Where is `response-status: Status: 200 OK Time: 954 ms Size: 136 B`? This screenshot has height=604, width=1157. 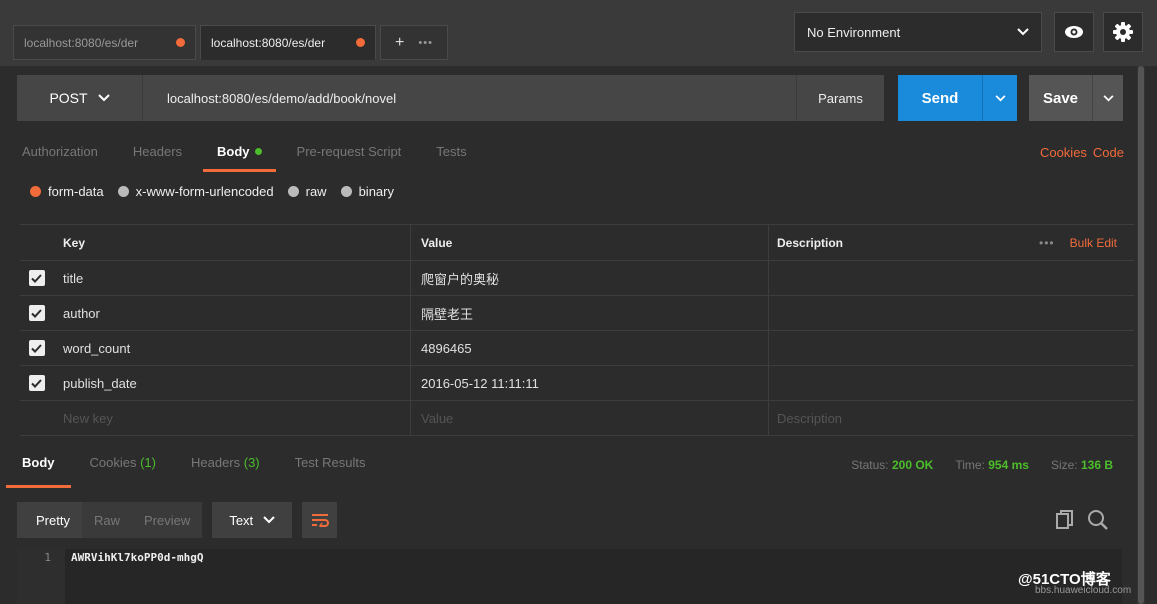
response-status: Status: 200 OK Time: 954 ms Size: 136 B is located at coordinates (982, 465).